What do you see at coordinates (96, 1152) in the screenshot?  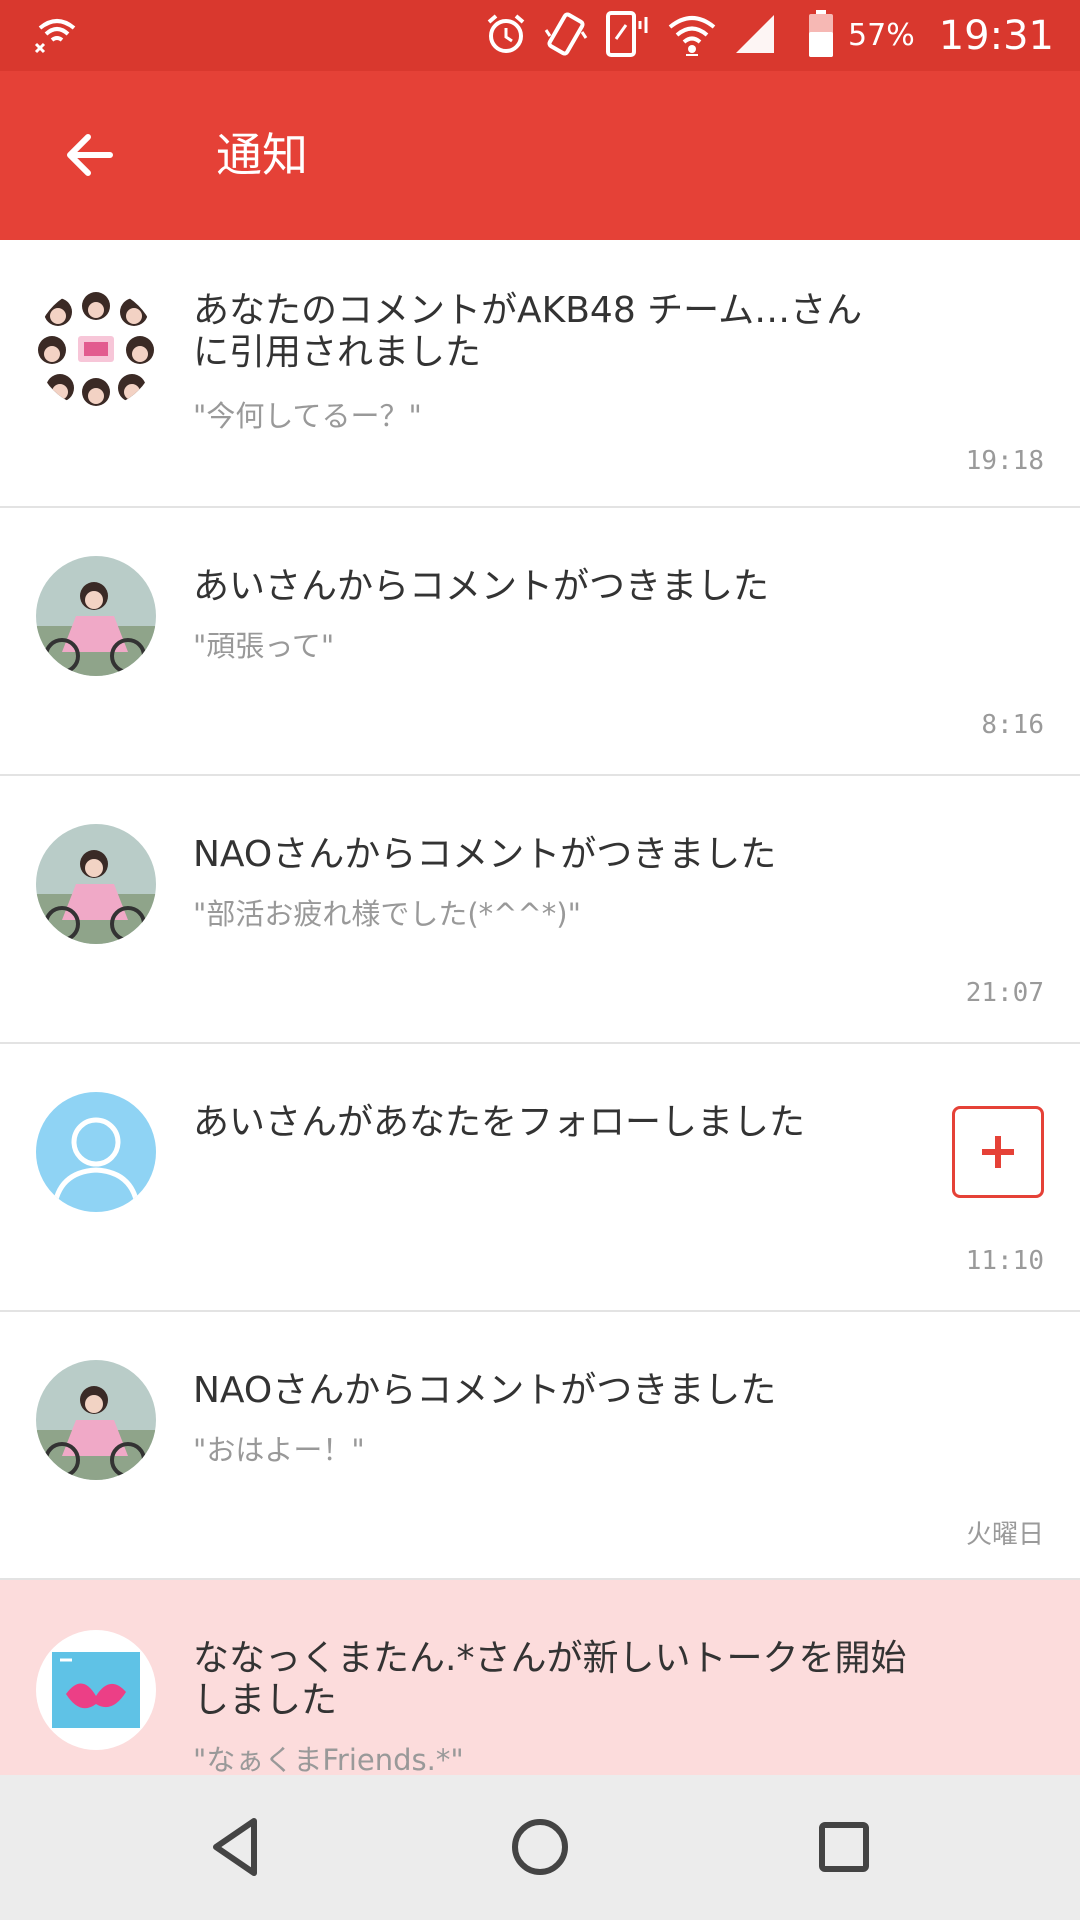 I see `default-user-avatar` at bounding box center [96, 1152].